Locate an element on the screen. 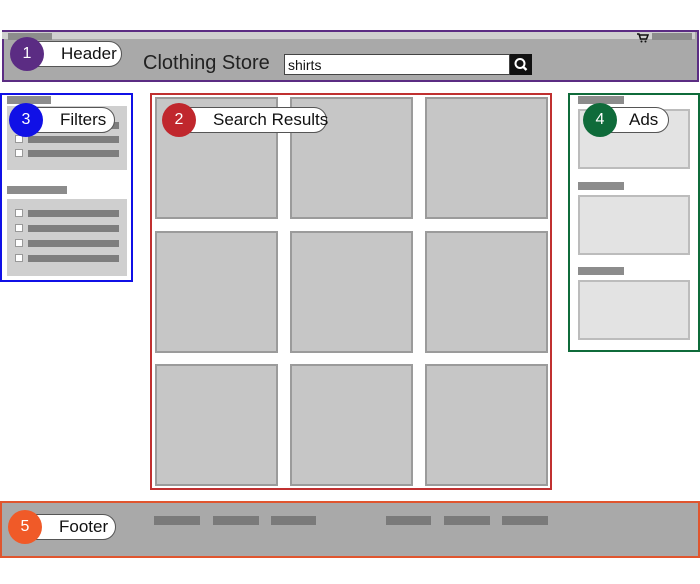 The height and width of the screenshot is (584, 700). store-title: Clothing Store is located at coordinates (206, 63).